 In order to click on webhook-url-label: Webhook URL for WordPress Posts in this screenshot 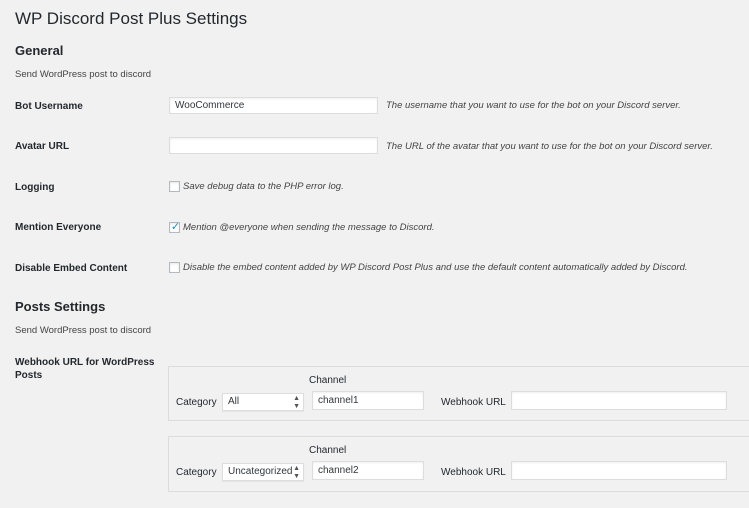, I will do `click(85, 369)`.